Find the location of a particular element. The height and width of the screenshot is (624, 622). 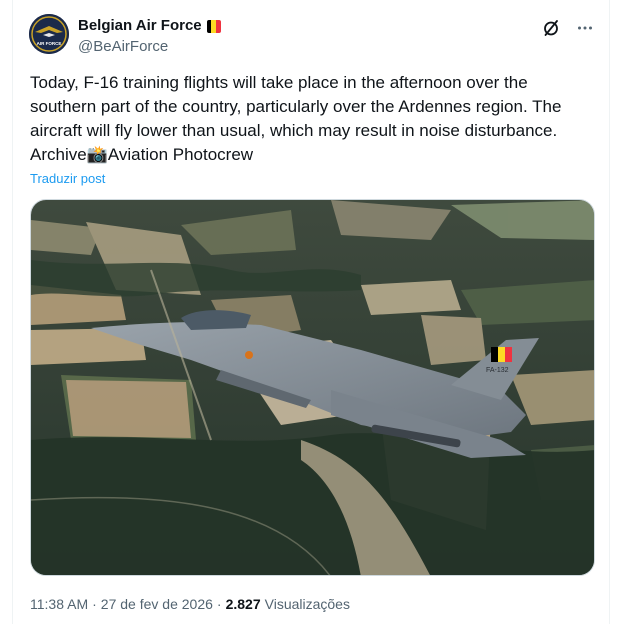

more-dots-icon is located at coordinates (585, 28).